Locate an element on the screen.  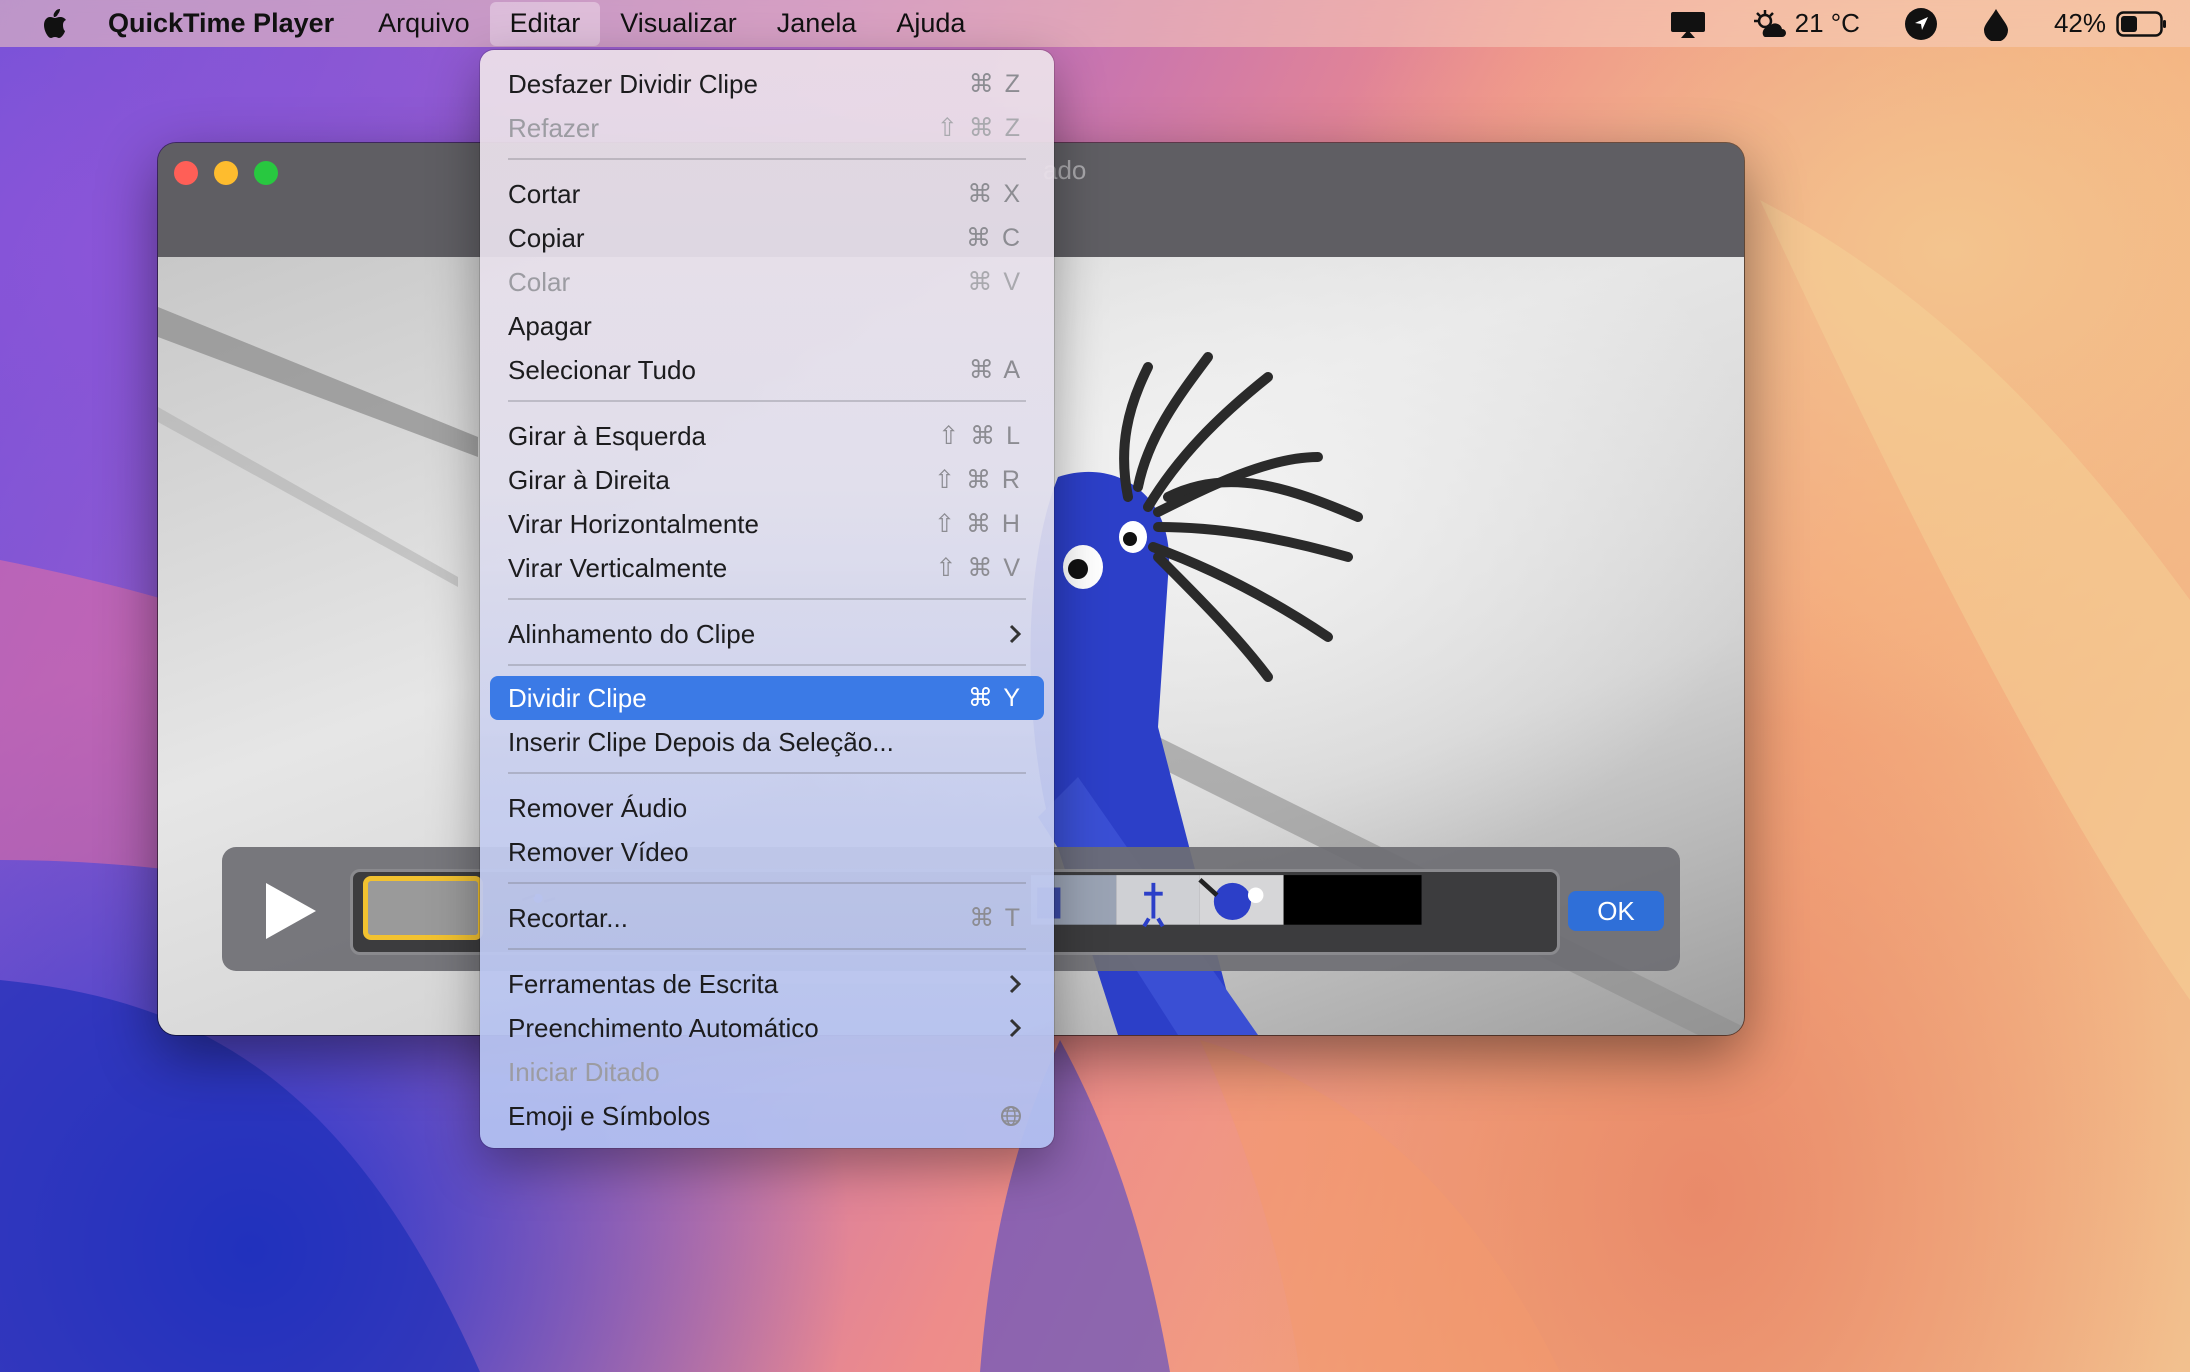
menu-item-select-all: Selecionar Tudo ⌘ A is located at coordinates (767, 370).